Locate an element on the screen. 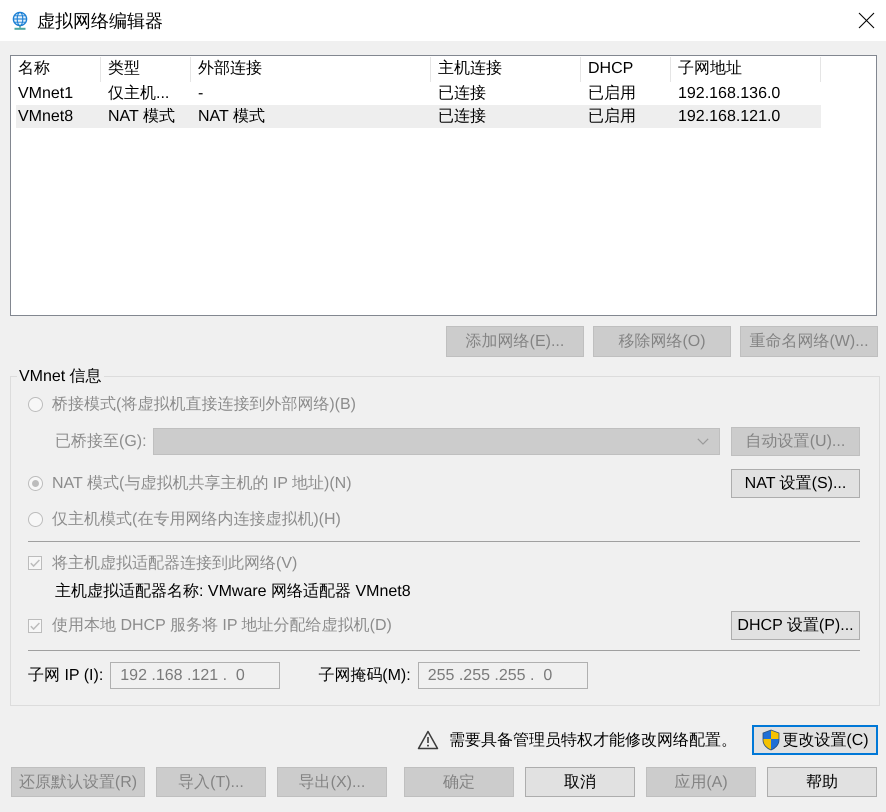 The width and height of the screenshot is (886, 812). table-cell-text: VMnet1 is located at coordinates (45, 94).